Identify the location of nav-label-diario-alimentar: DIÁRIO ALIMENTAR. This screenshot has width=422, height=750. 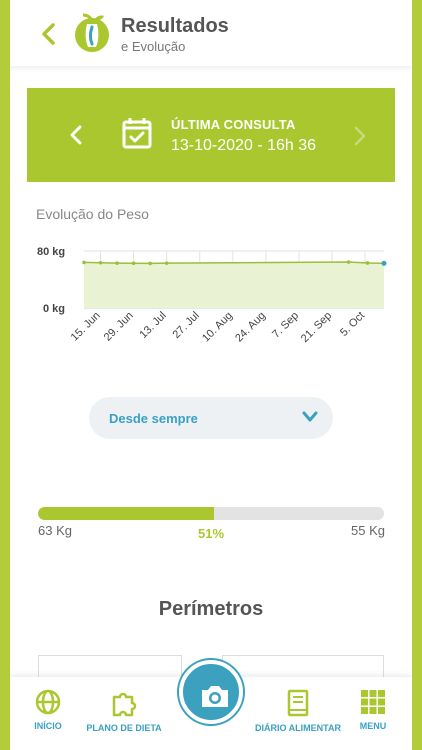
(298, 728).